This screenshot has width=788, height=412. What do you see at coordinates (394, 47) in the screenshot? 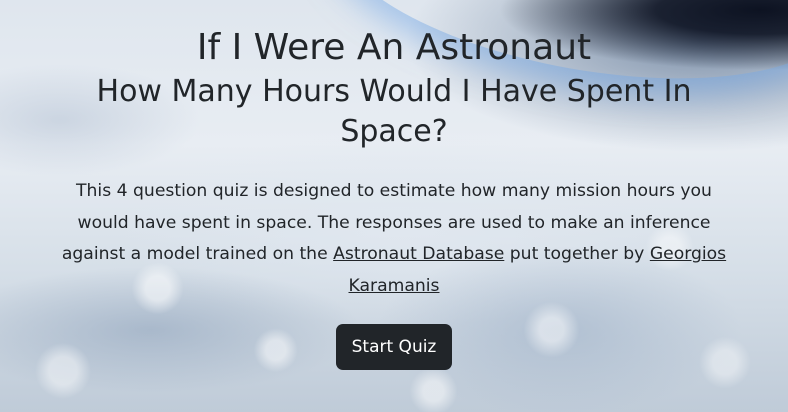
I see `page-title: If I Were An Astronaut` at bounding box center [394, 47].